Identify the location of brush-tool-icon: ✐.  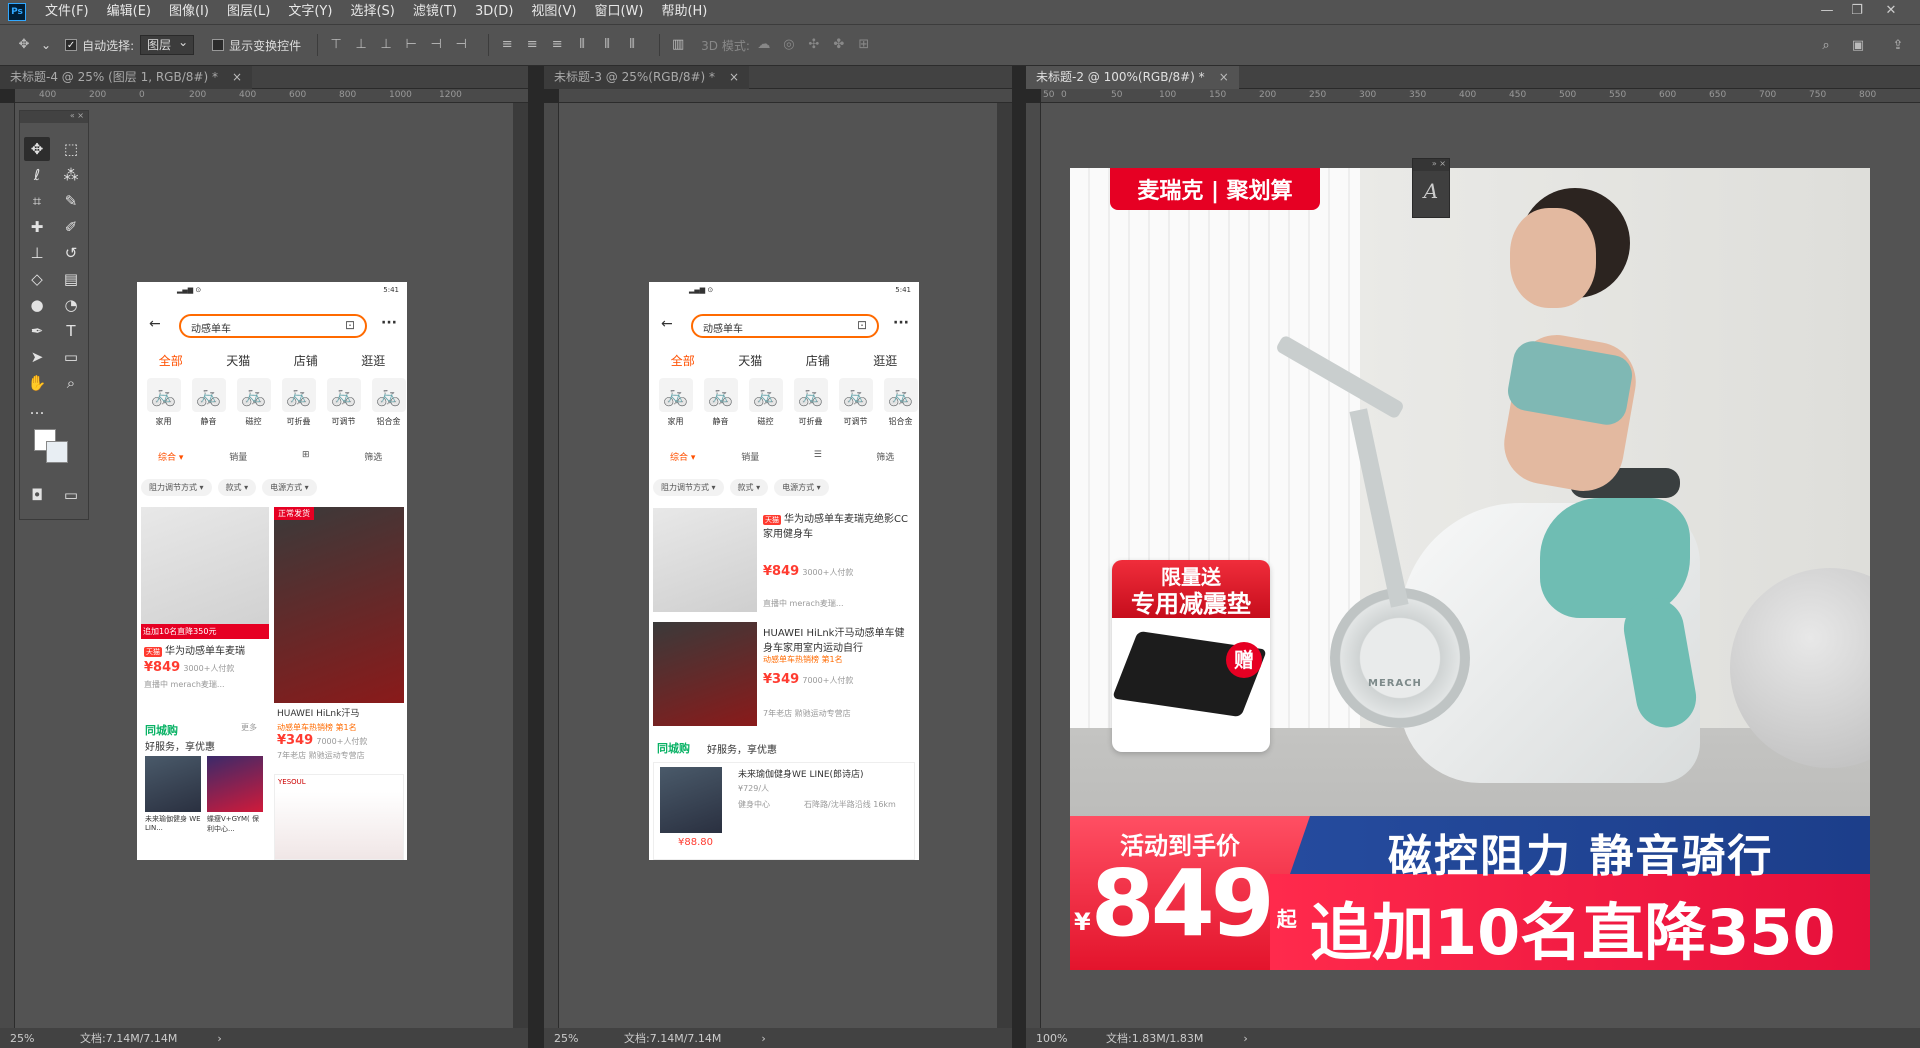
(71, 227).